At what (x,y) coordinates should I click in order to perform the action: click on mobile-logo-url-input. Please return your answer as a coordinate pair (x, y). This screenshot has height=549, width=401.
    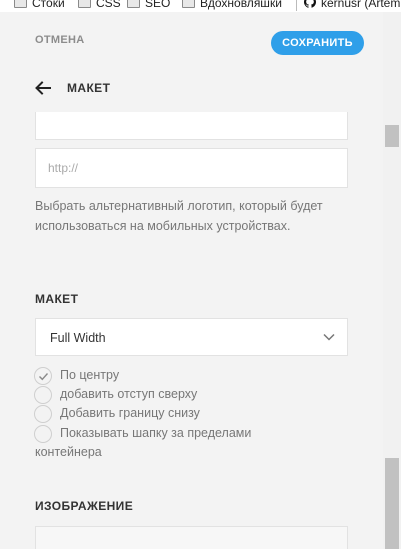
    Looking at the image, I should click on (191, 168).